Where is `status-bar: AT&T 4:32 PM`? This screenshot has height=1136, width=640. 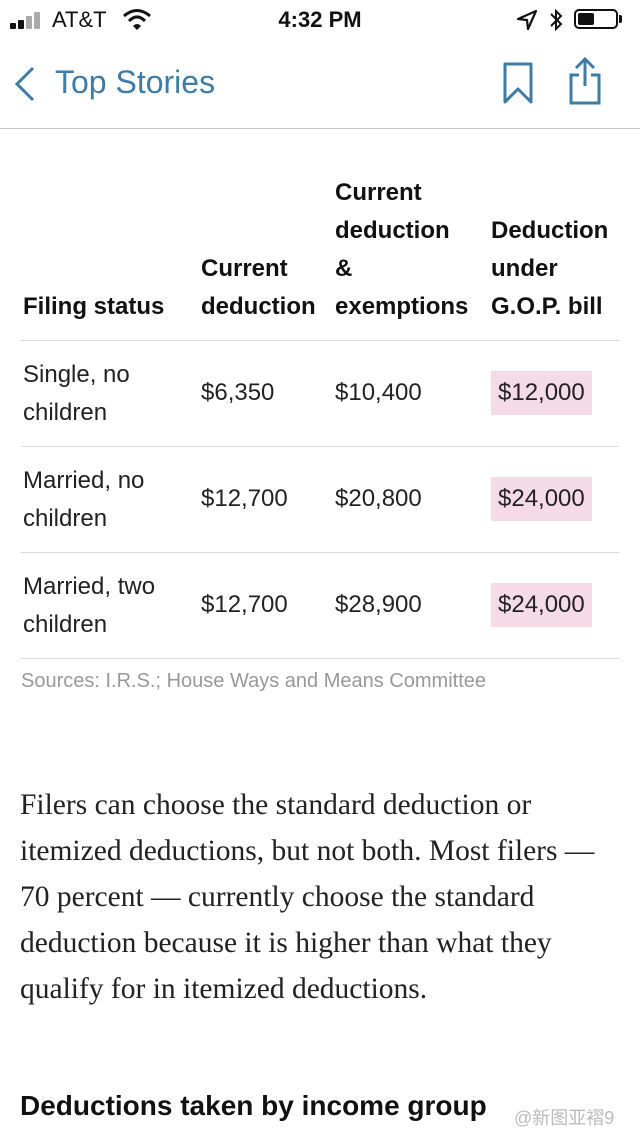 status-bar: AT&T 4:32 PM is located at coordinates (320, 20).